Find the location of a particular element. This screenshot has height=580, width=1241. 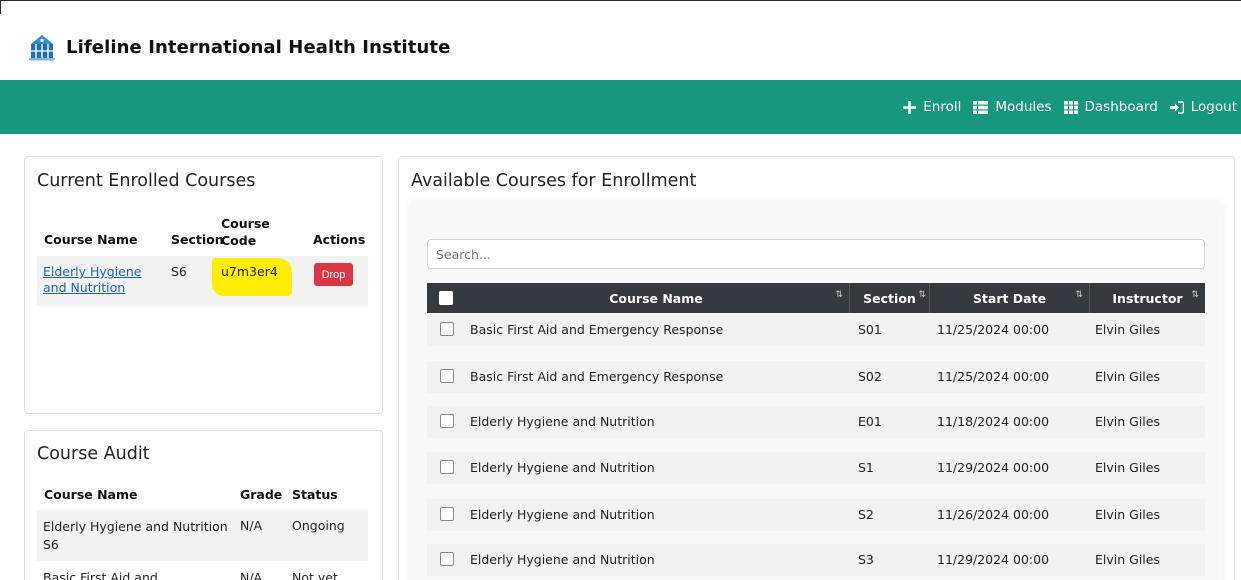

th-section: Section ⇅ is located at coordinates (889, 298).